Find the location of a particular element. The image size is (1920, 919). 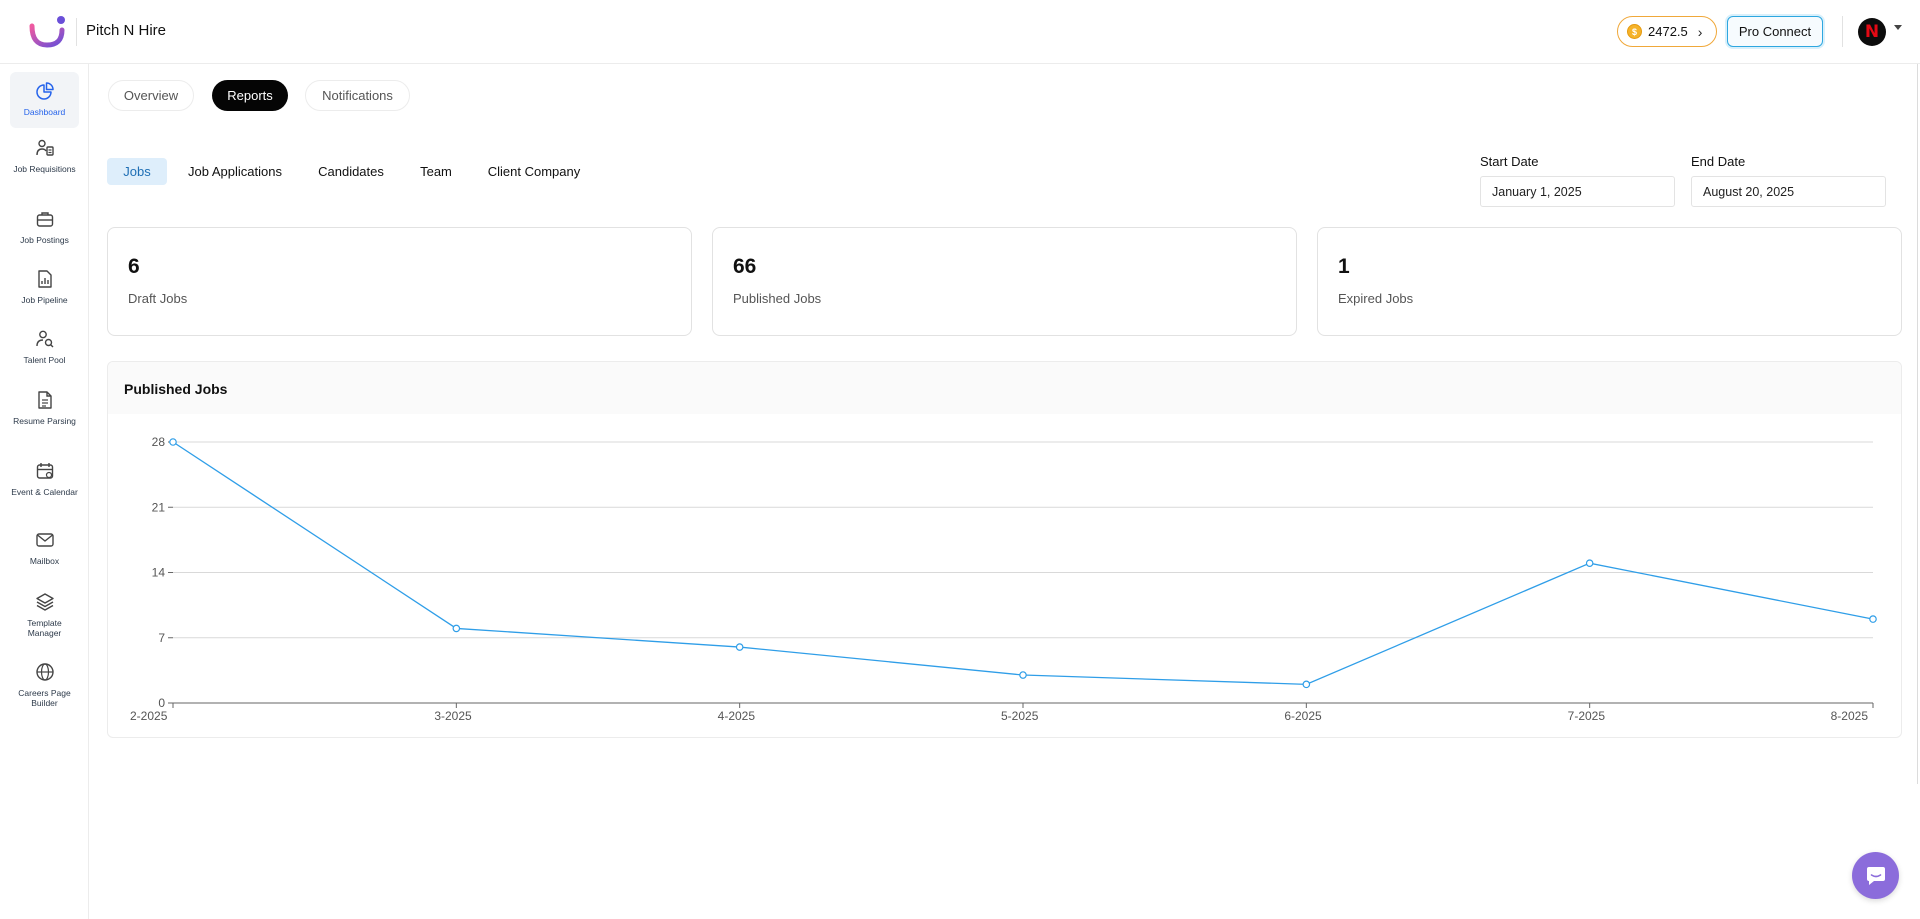

stat-label: Published Jobs is located at coordinates (777, 298).